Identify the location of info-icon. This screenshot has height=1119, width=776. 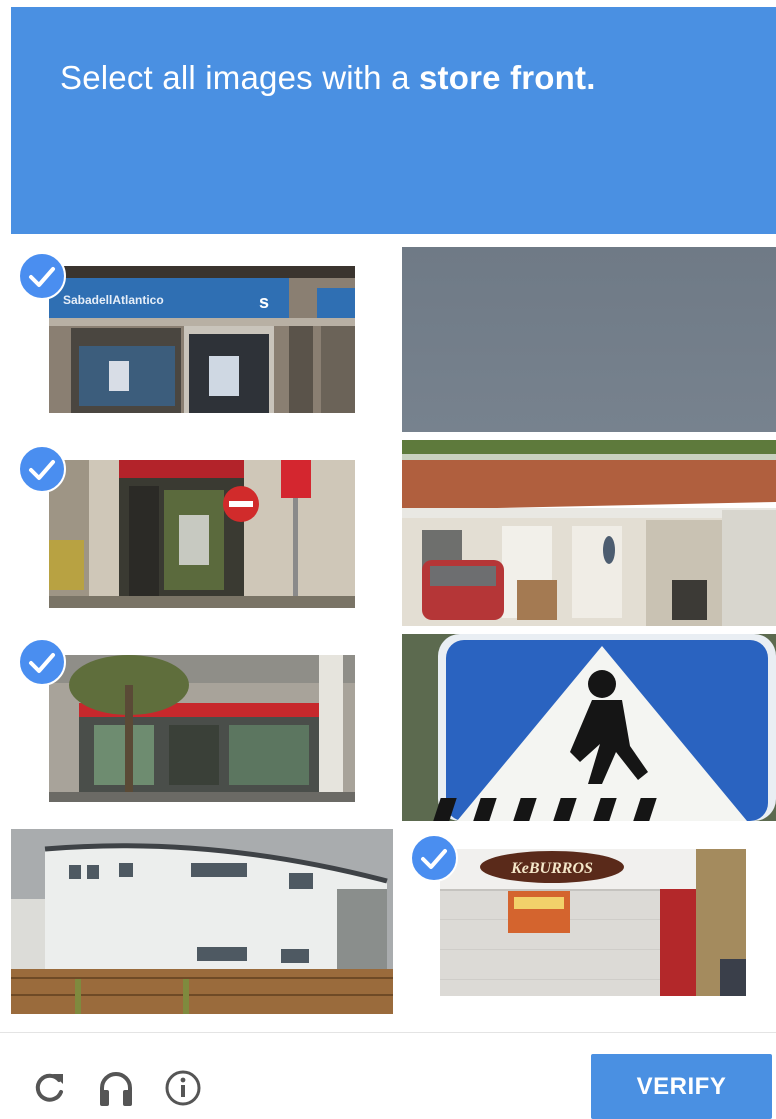
(183, 1088).